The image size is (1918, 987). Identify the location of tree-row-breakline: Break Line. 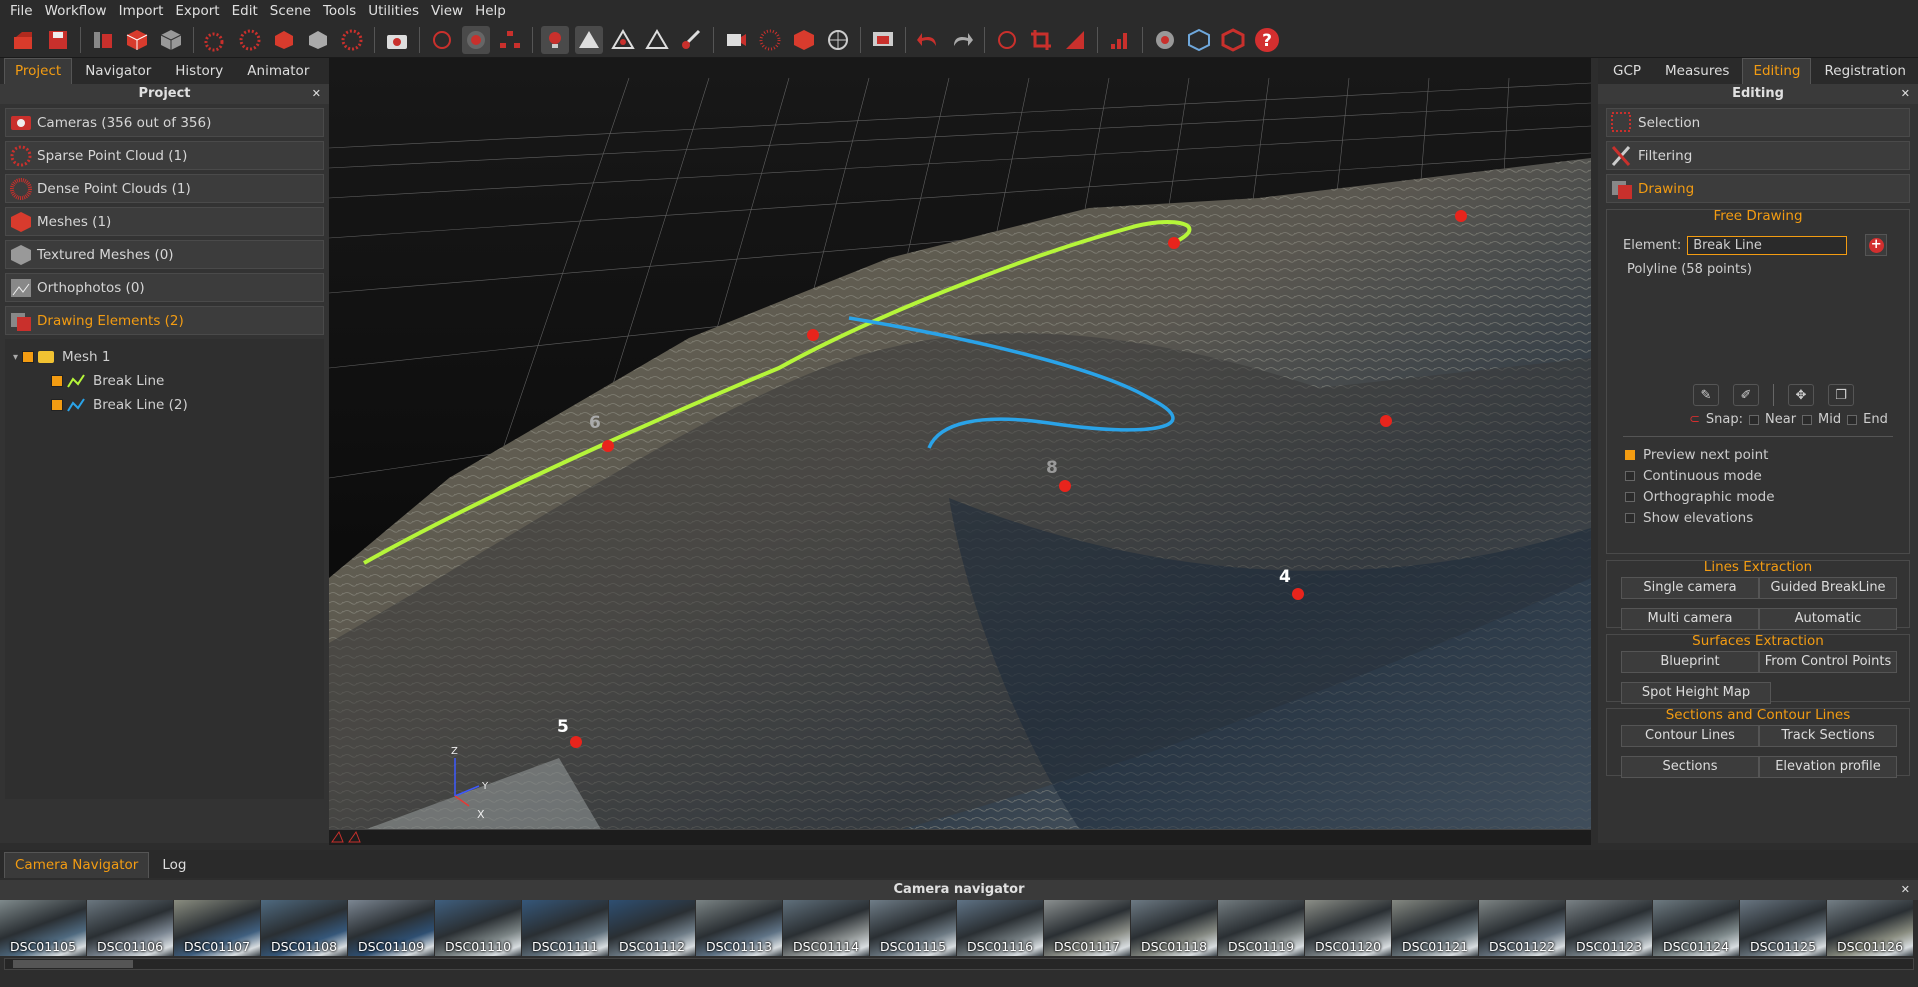
(164, 381).